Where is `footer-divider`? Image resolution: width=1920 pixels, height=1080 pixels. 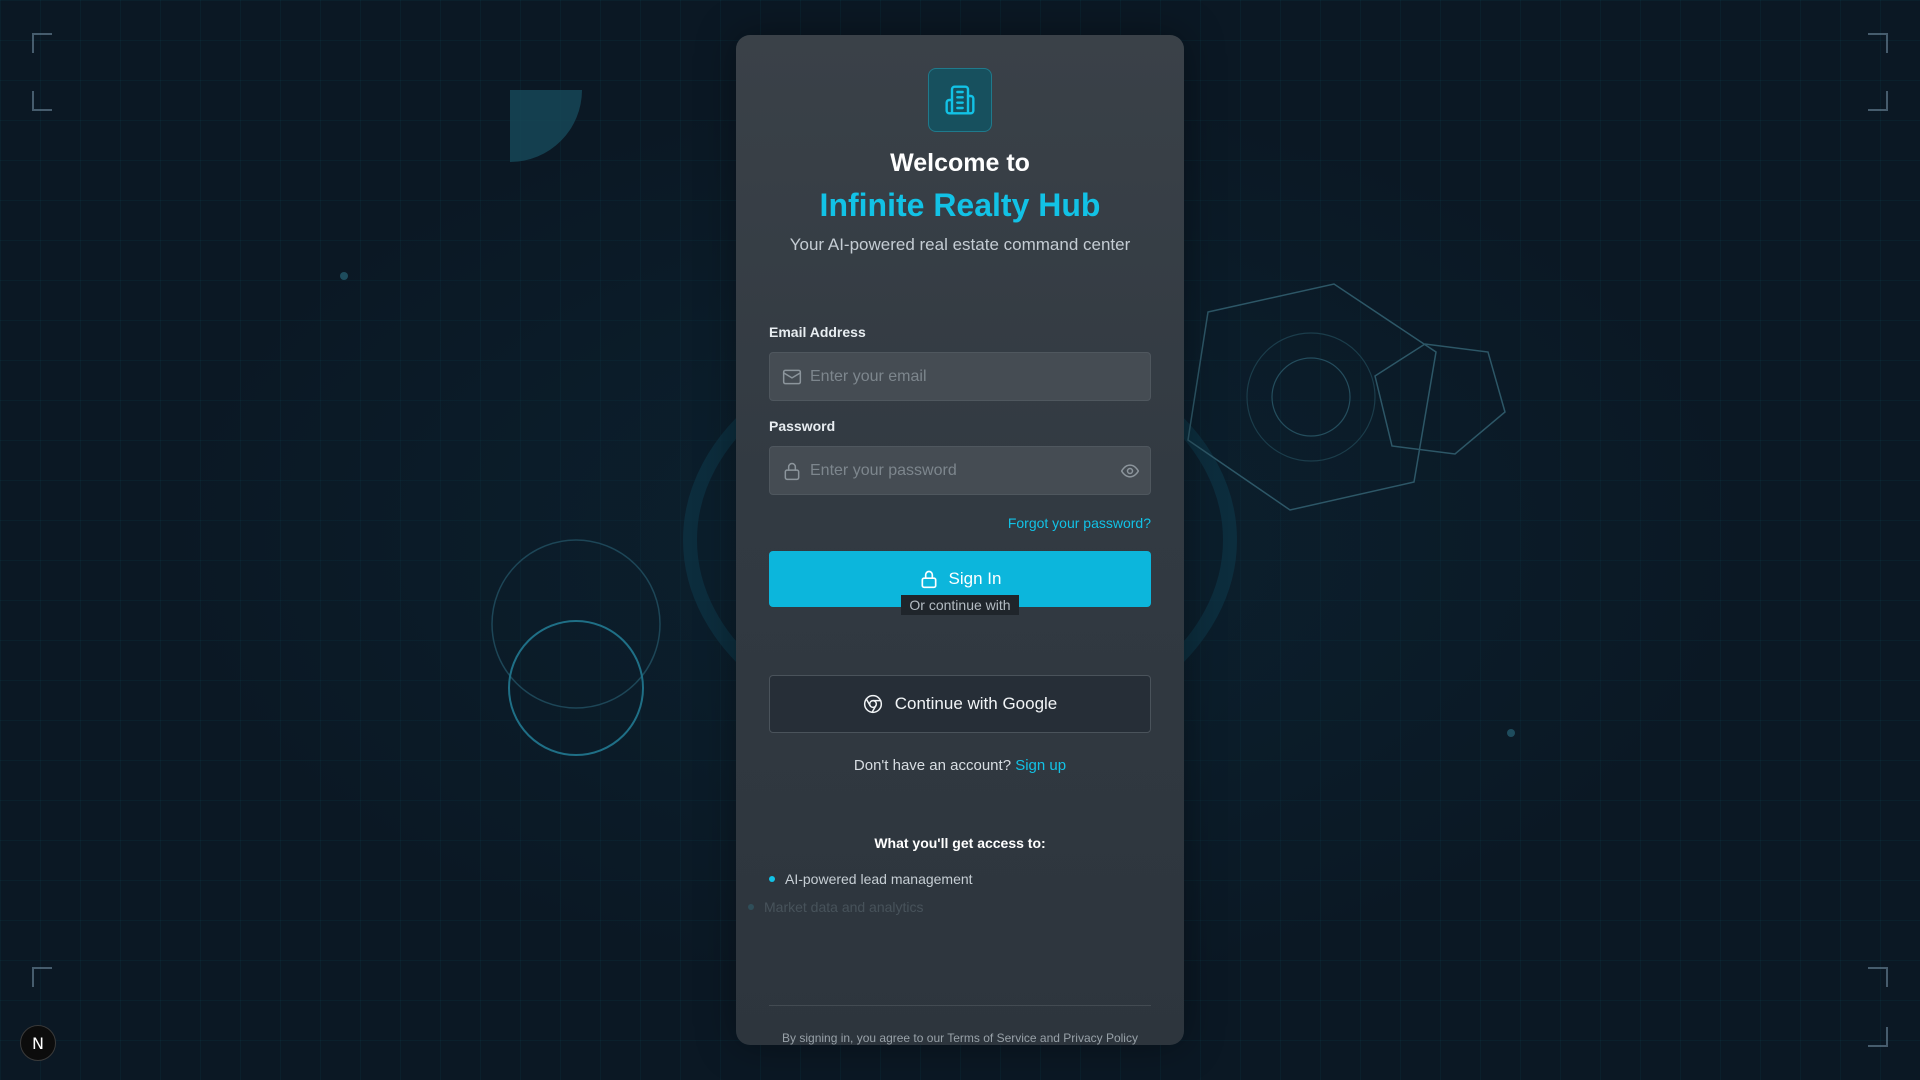 footer-divider is located at coordinates (960, 1005).